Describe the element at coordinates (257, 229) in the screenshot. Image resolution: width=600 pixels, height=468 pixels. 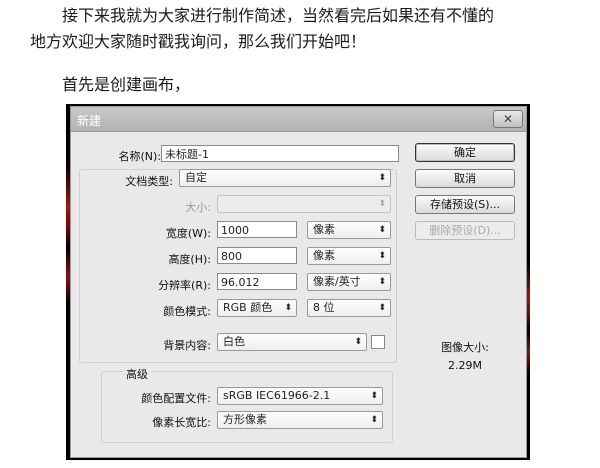
I see `width-input: 1000` at that location.